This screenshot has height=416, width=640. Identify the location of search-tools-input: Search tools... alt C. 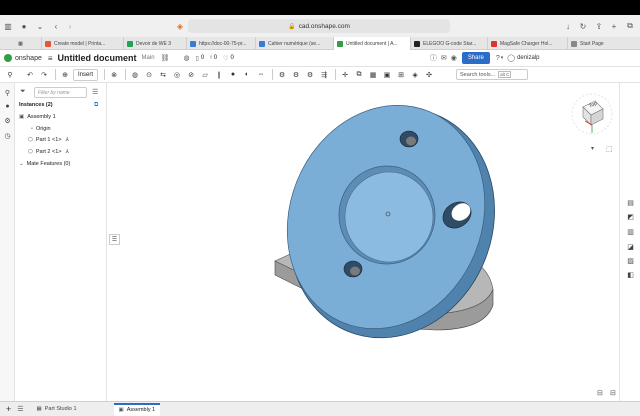
(492, 74).